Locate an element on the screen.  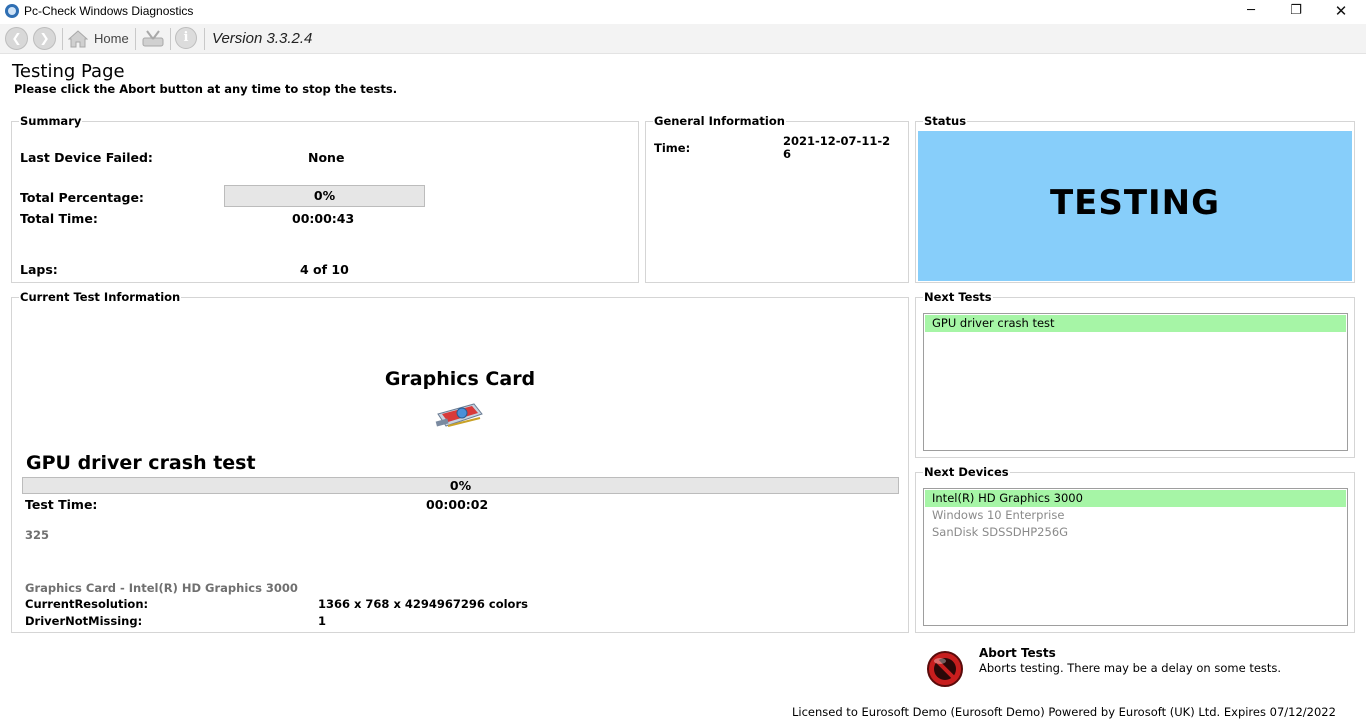
test-time-label: Test Time: is located at coordinates (61, 504).